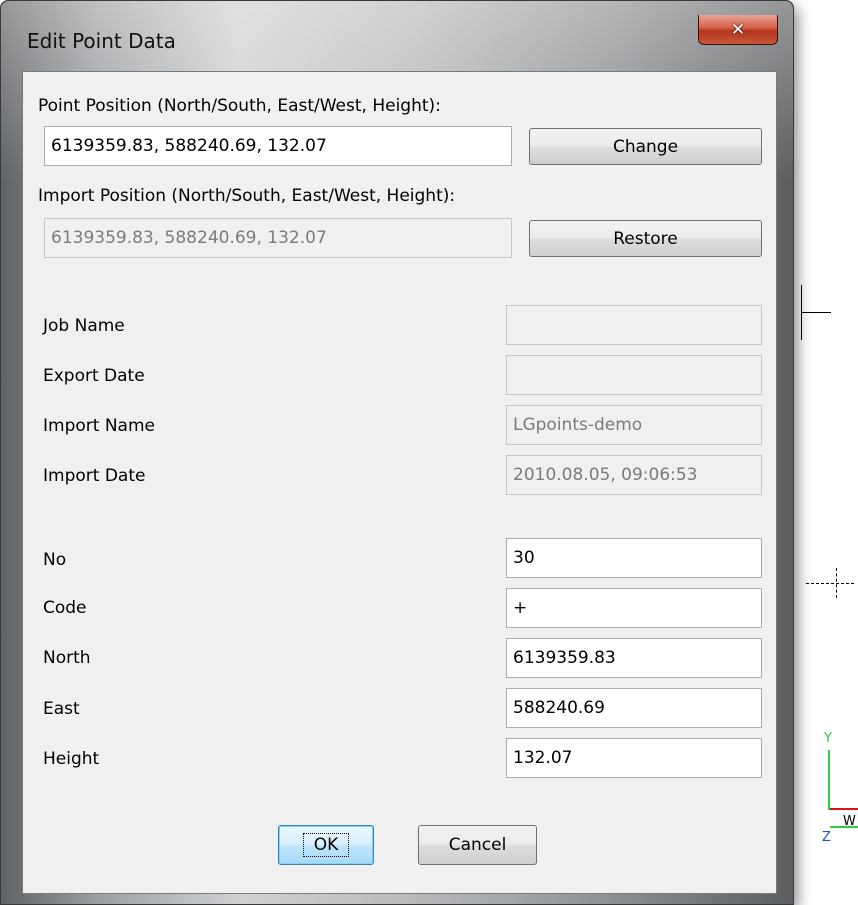  Describe the element at coordinates (67, 658) in the screenshot. I see `north-label: North` at that location.